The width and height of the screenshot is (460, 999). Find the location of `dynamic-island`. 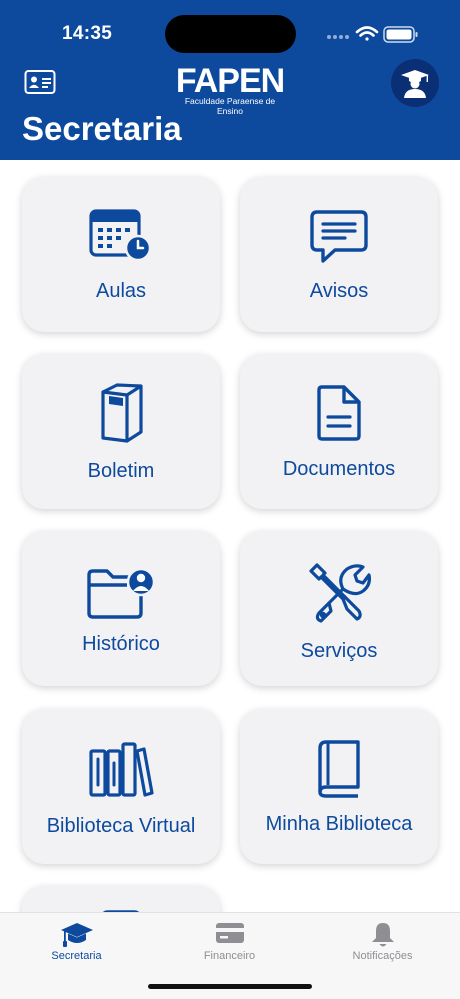

dynamic-island is located at coordinates (230, 34).